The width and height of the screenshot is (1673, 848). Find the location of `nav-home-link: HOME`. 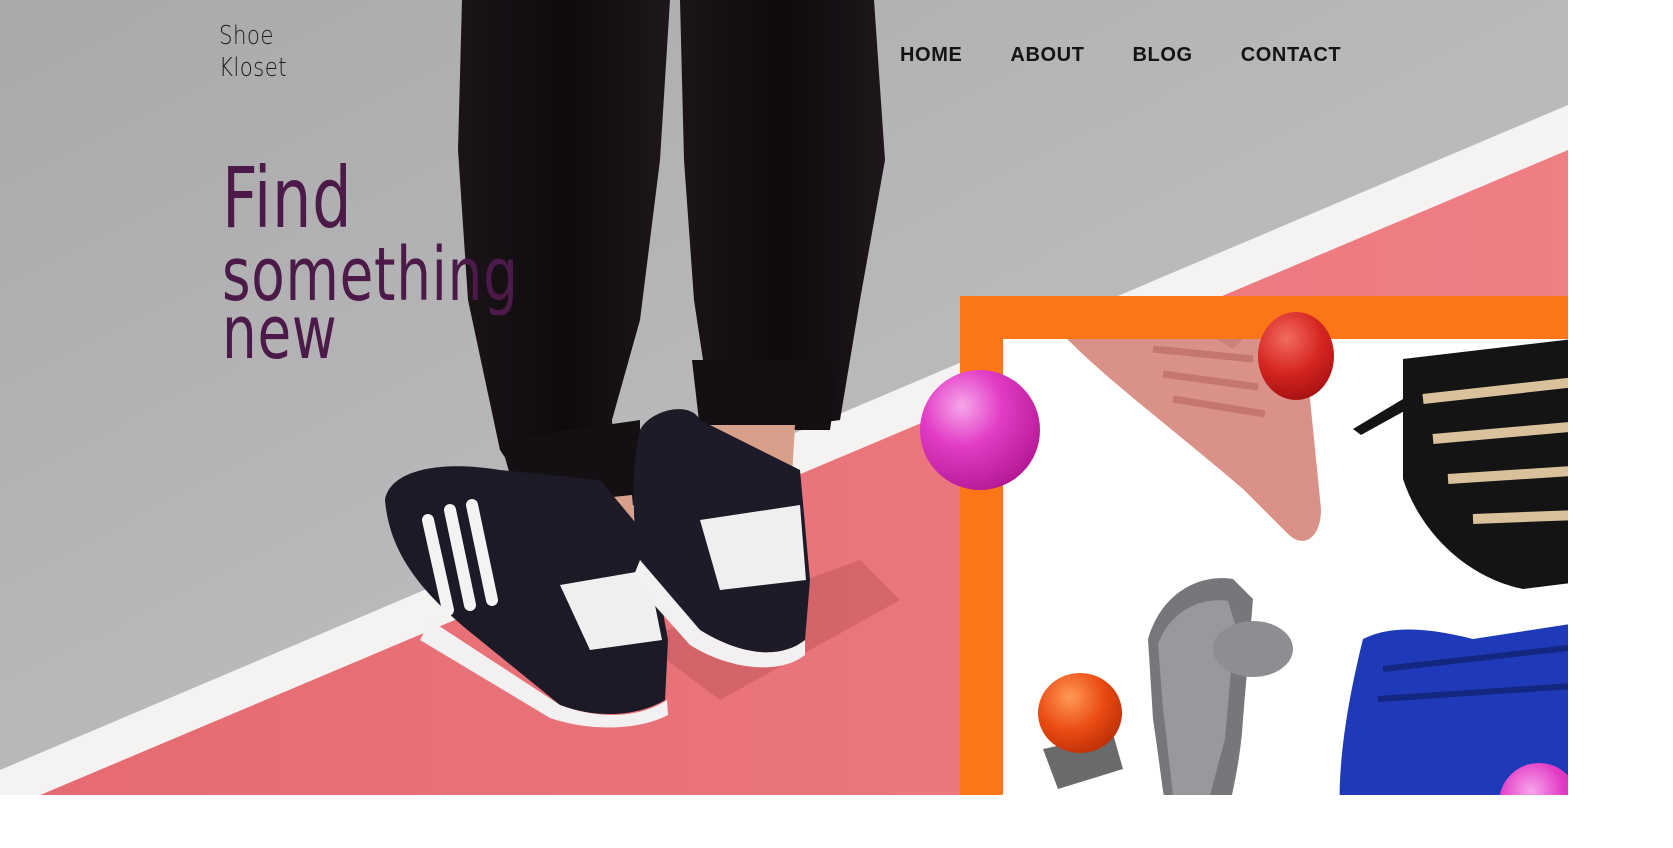

nav-home-link: HOME is located at coordinates (931, 55).